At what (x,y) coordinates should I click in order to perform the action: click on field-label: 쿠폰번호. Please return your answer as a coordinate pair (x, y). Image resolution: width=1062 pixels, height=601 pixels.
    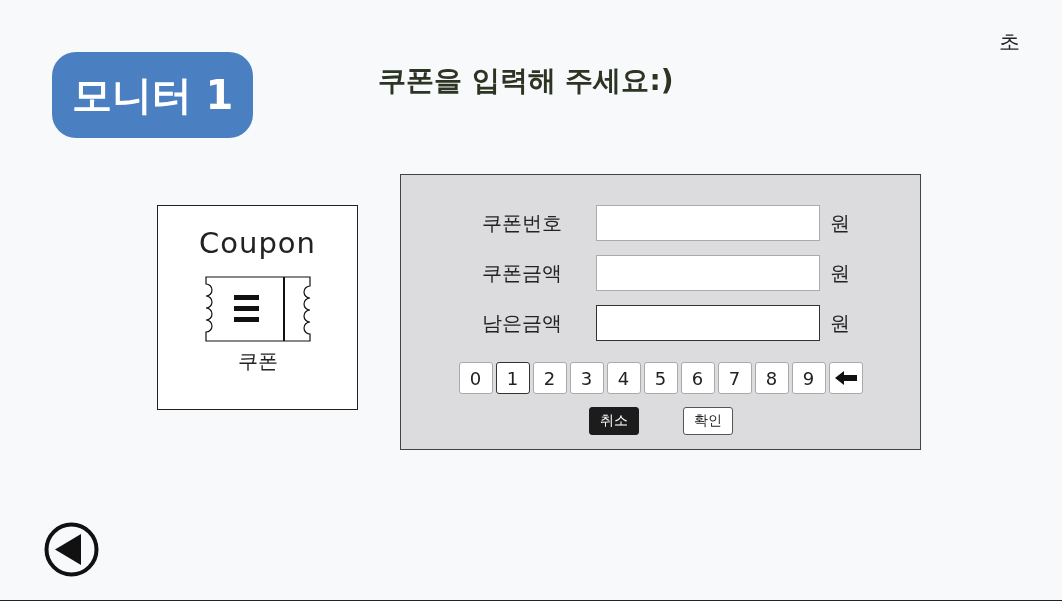
    Looking at the image, I should click on (521, 223).